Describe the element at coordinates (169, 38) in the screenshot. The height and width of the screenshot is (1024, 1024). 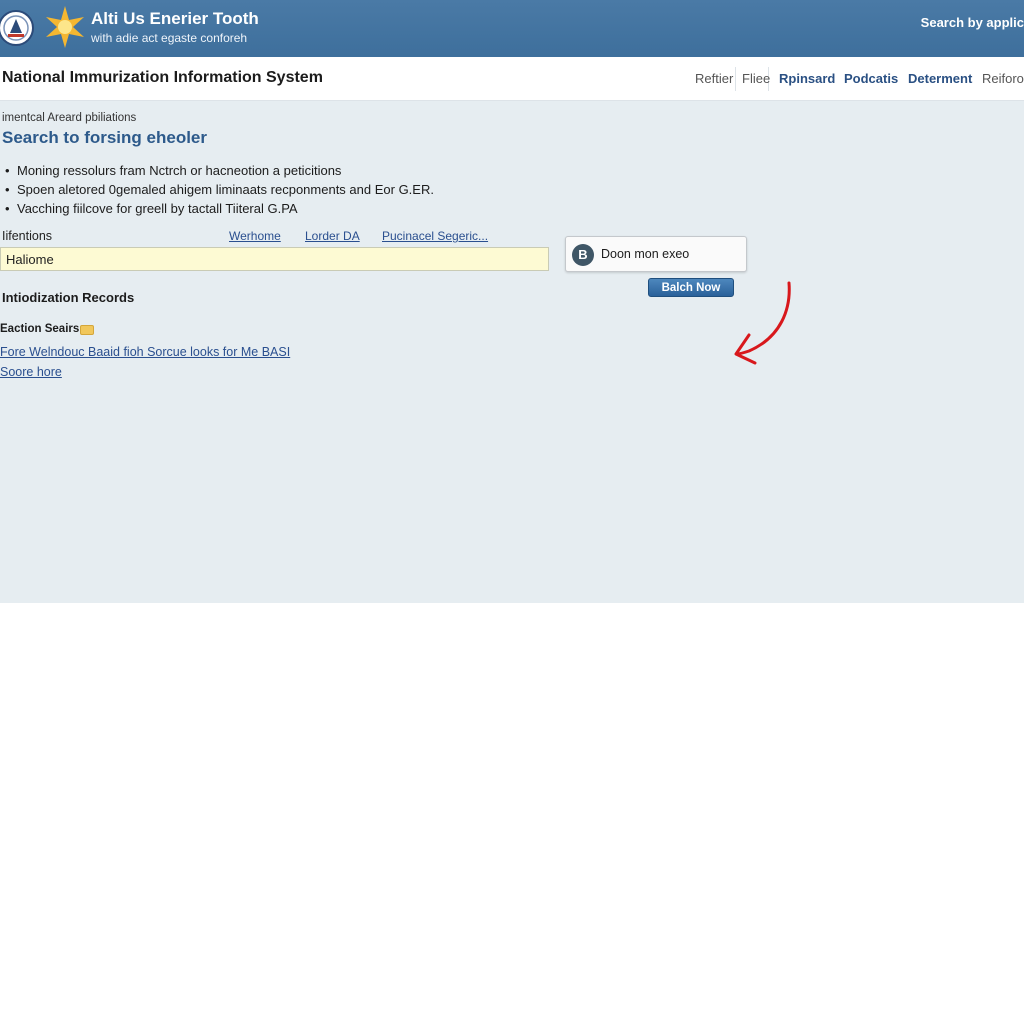
I see `brand-subtitle: with adie act egaste conforeh` at that location.